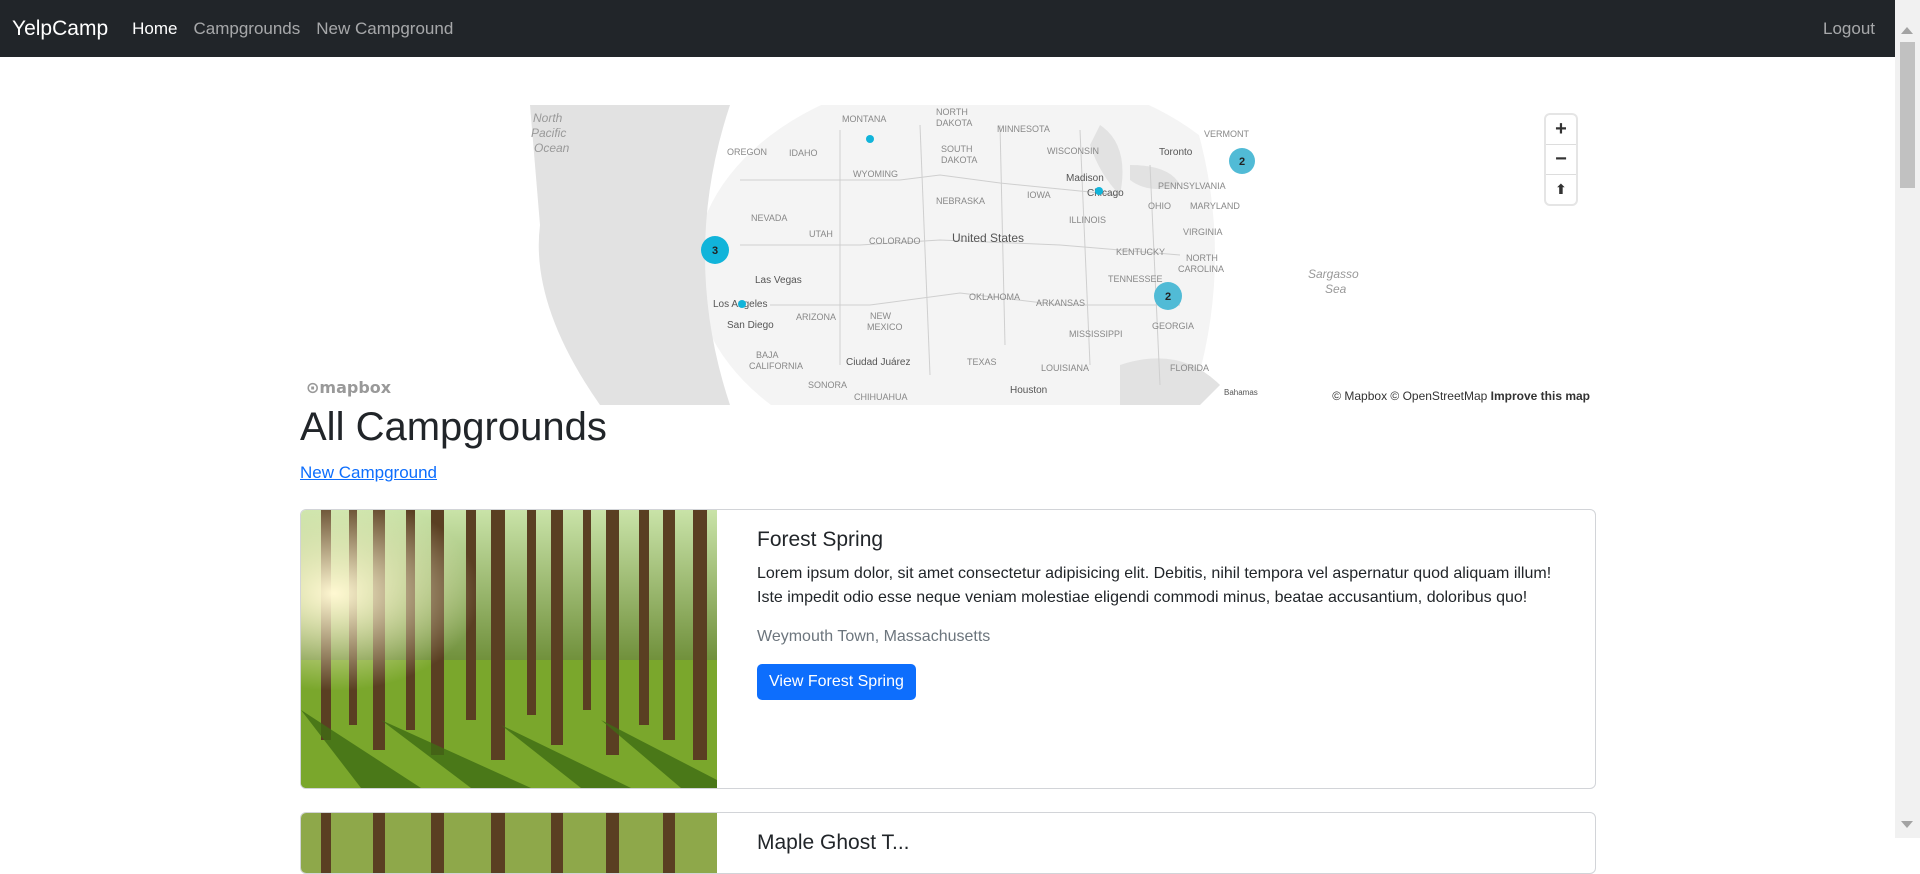 The image size is (1920, 874). I want to click on scroll-thumb, so click(1907, 115).